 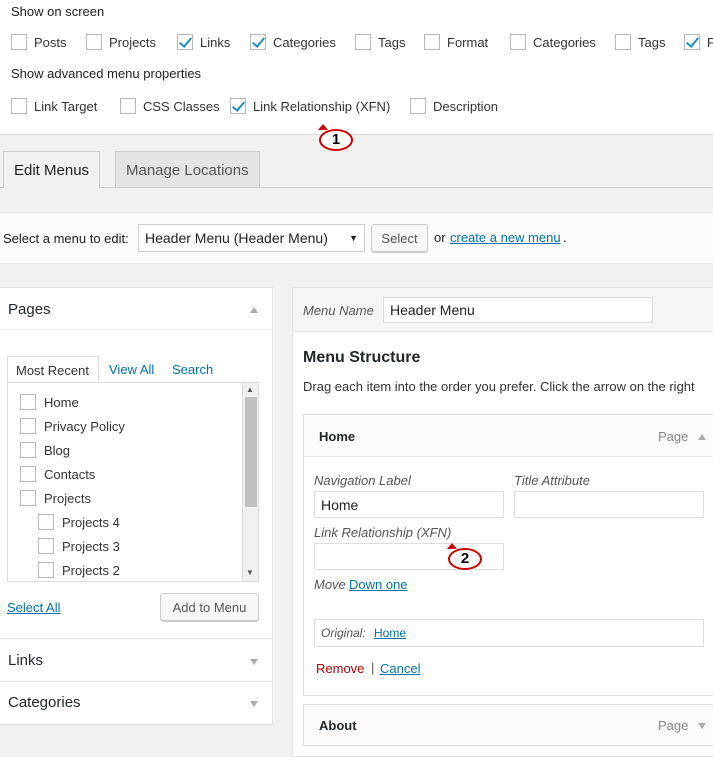 I want to click on scrollbar-thumb, so click(x=251, y=452).